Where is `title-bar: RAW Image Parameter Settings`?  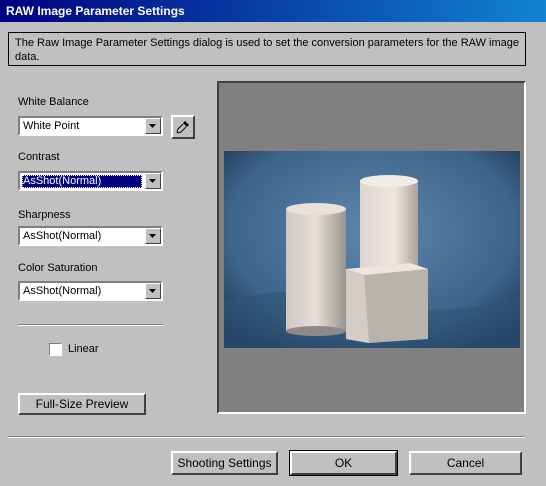
title-bar: RAW Image Parameter Settings is located at coordinates (273, 11).